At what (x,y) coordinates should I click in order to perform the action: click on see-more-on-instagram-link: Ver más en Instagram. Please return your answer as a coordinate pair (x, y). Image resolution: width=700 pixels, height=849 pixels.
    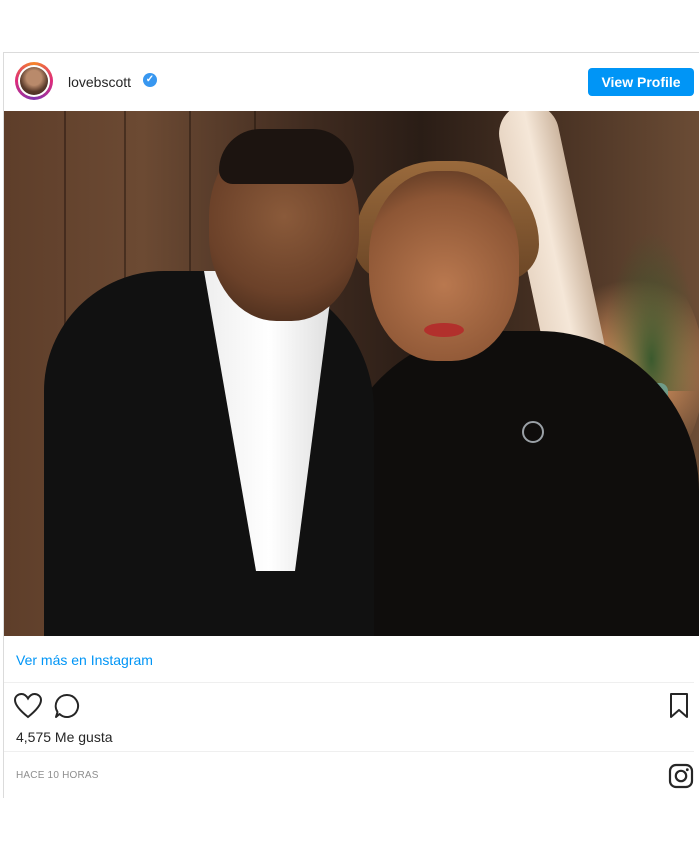
    Looking at the image, I should click on (84, 660).